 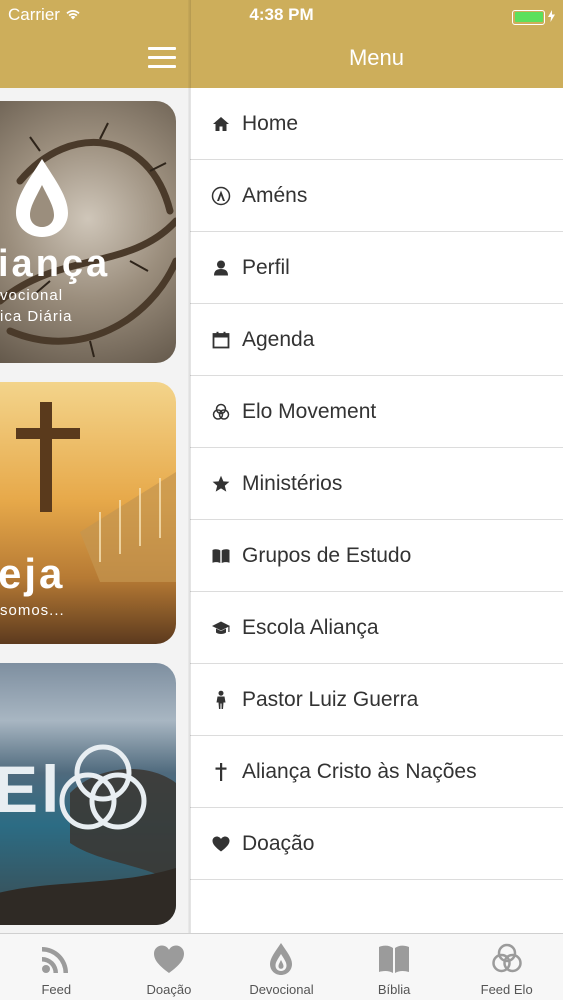 What do you see at coordinates (376, 196) in the screenshot?
I see `menu-item-amens: Améns` at bounding box center [376, 196].